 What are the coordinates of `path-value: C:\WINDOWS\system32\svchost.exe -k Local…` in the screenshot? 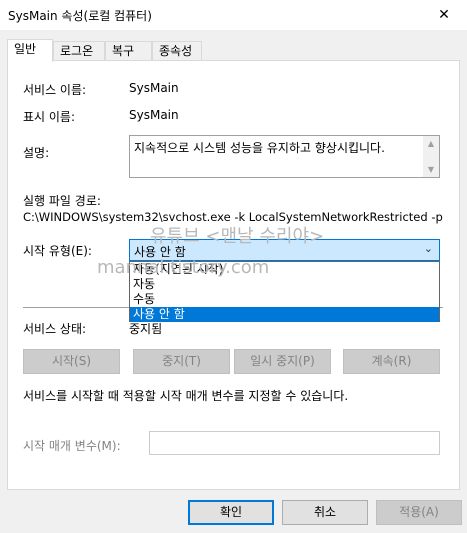 It's located at (233, 217).